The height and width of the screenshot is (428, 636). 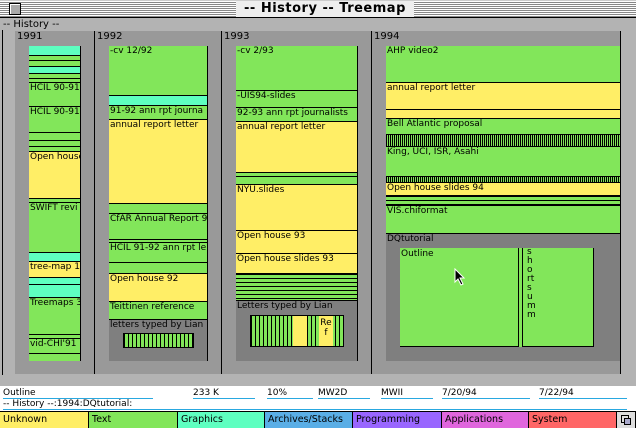 What do you see at coordinates (54, 174) in the screenshot?
I see `file-rect: Open house` at bounding box center [54, 174].